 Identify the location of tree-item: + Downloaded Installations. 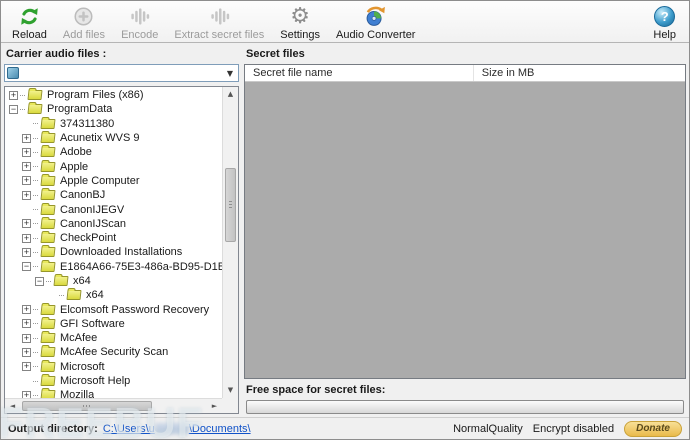
(113, 252).